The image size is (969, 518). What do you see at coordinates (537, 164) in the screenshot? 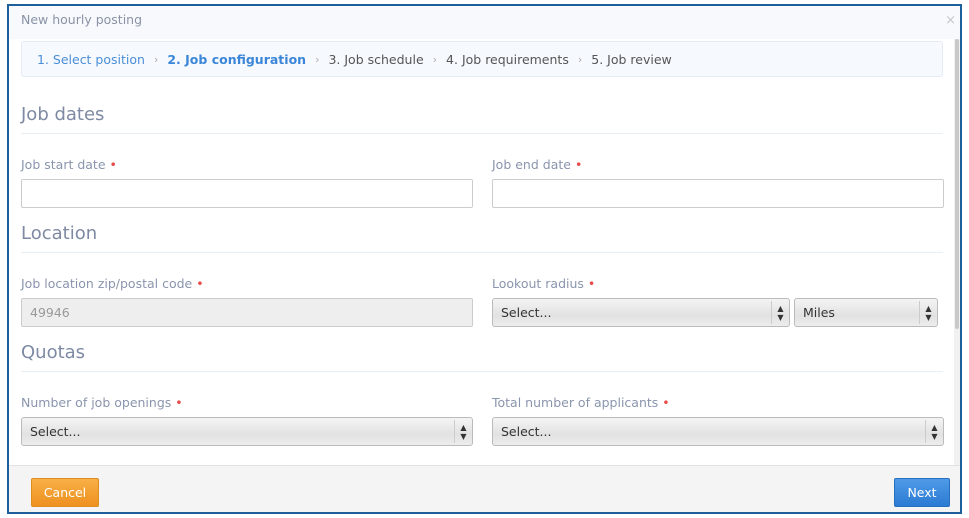
I see `end-date-label: Job end date •` at bounding box center [537, 164].